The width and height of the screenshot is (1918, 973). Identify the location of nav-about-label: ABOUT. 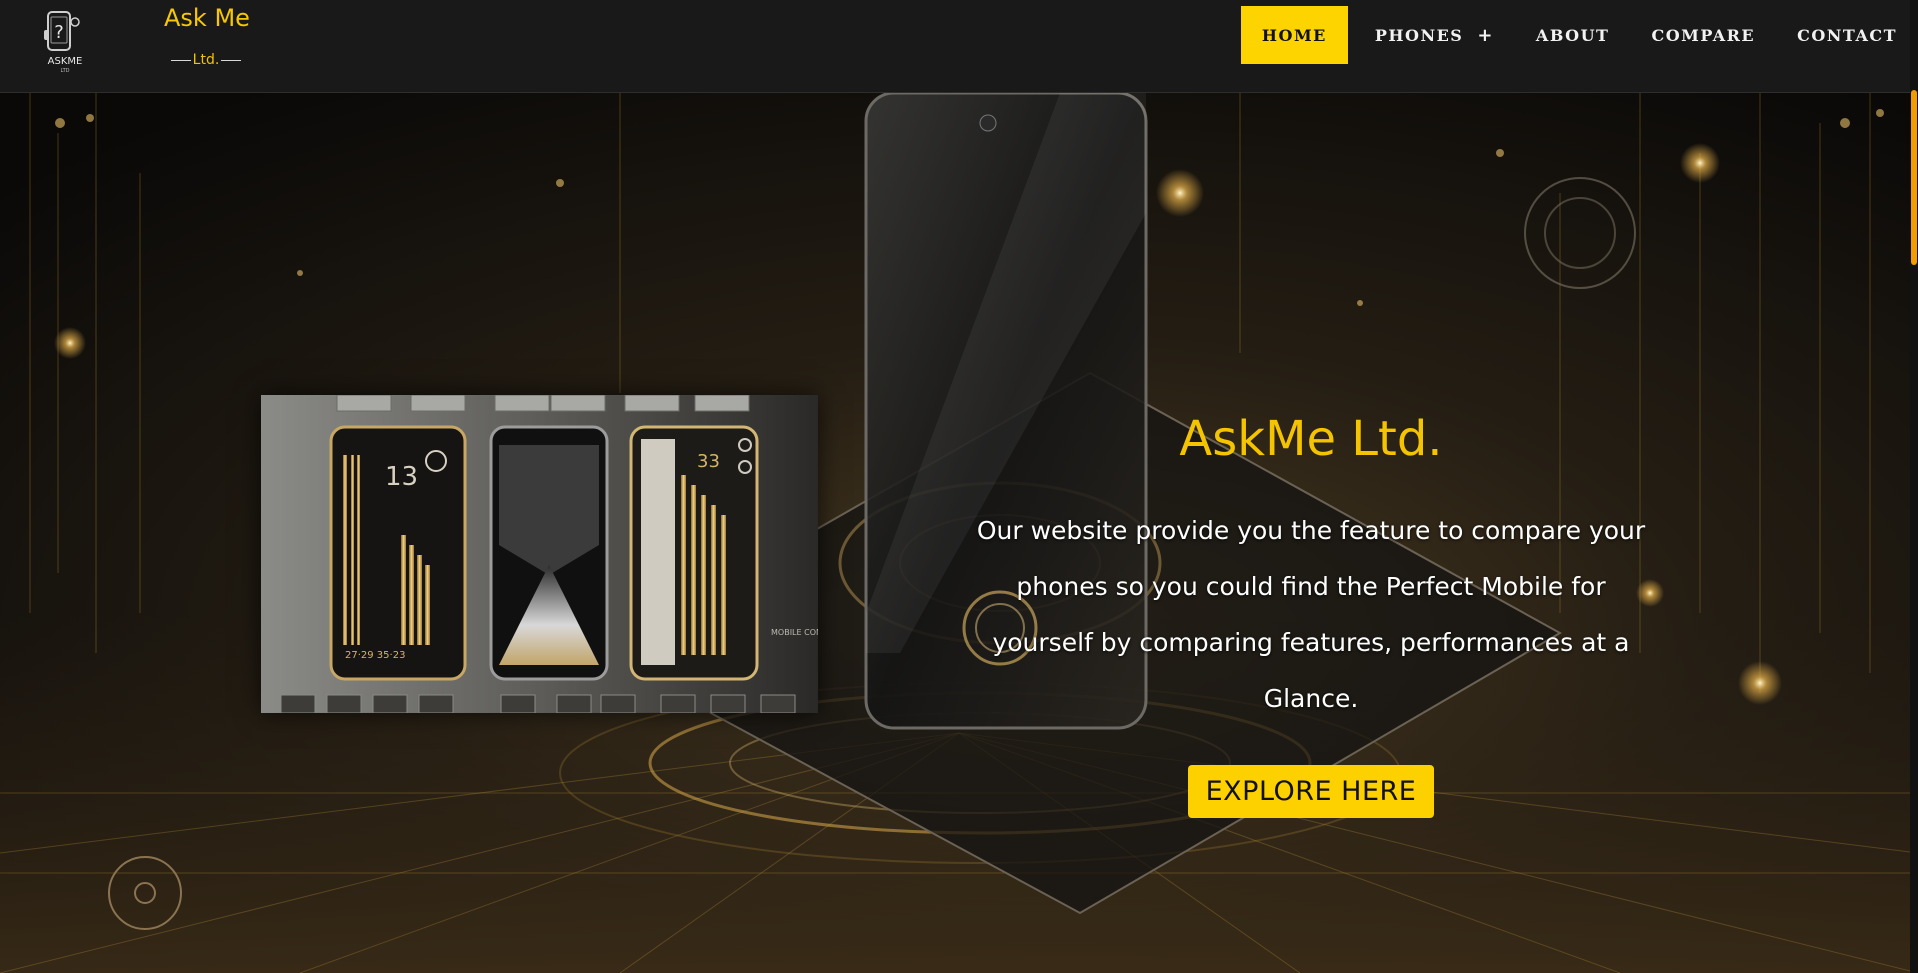
(1572, 35).